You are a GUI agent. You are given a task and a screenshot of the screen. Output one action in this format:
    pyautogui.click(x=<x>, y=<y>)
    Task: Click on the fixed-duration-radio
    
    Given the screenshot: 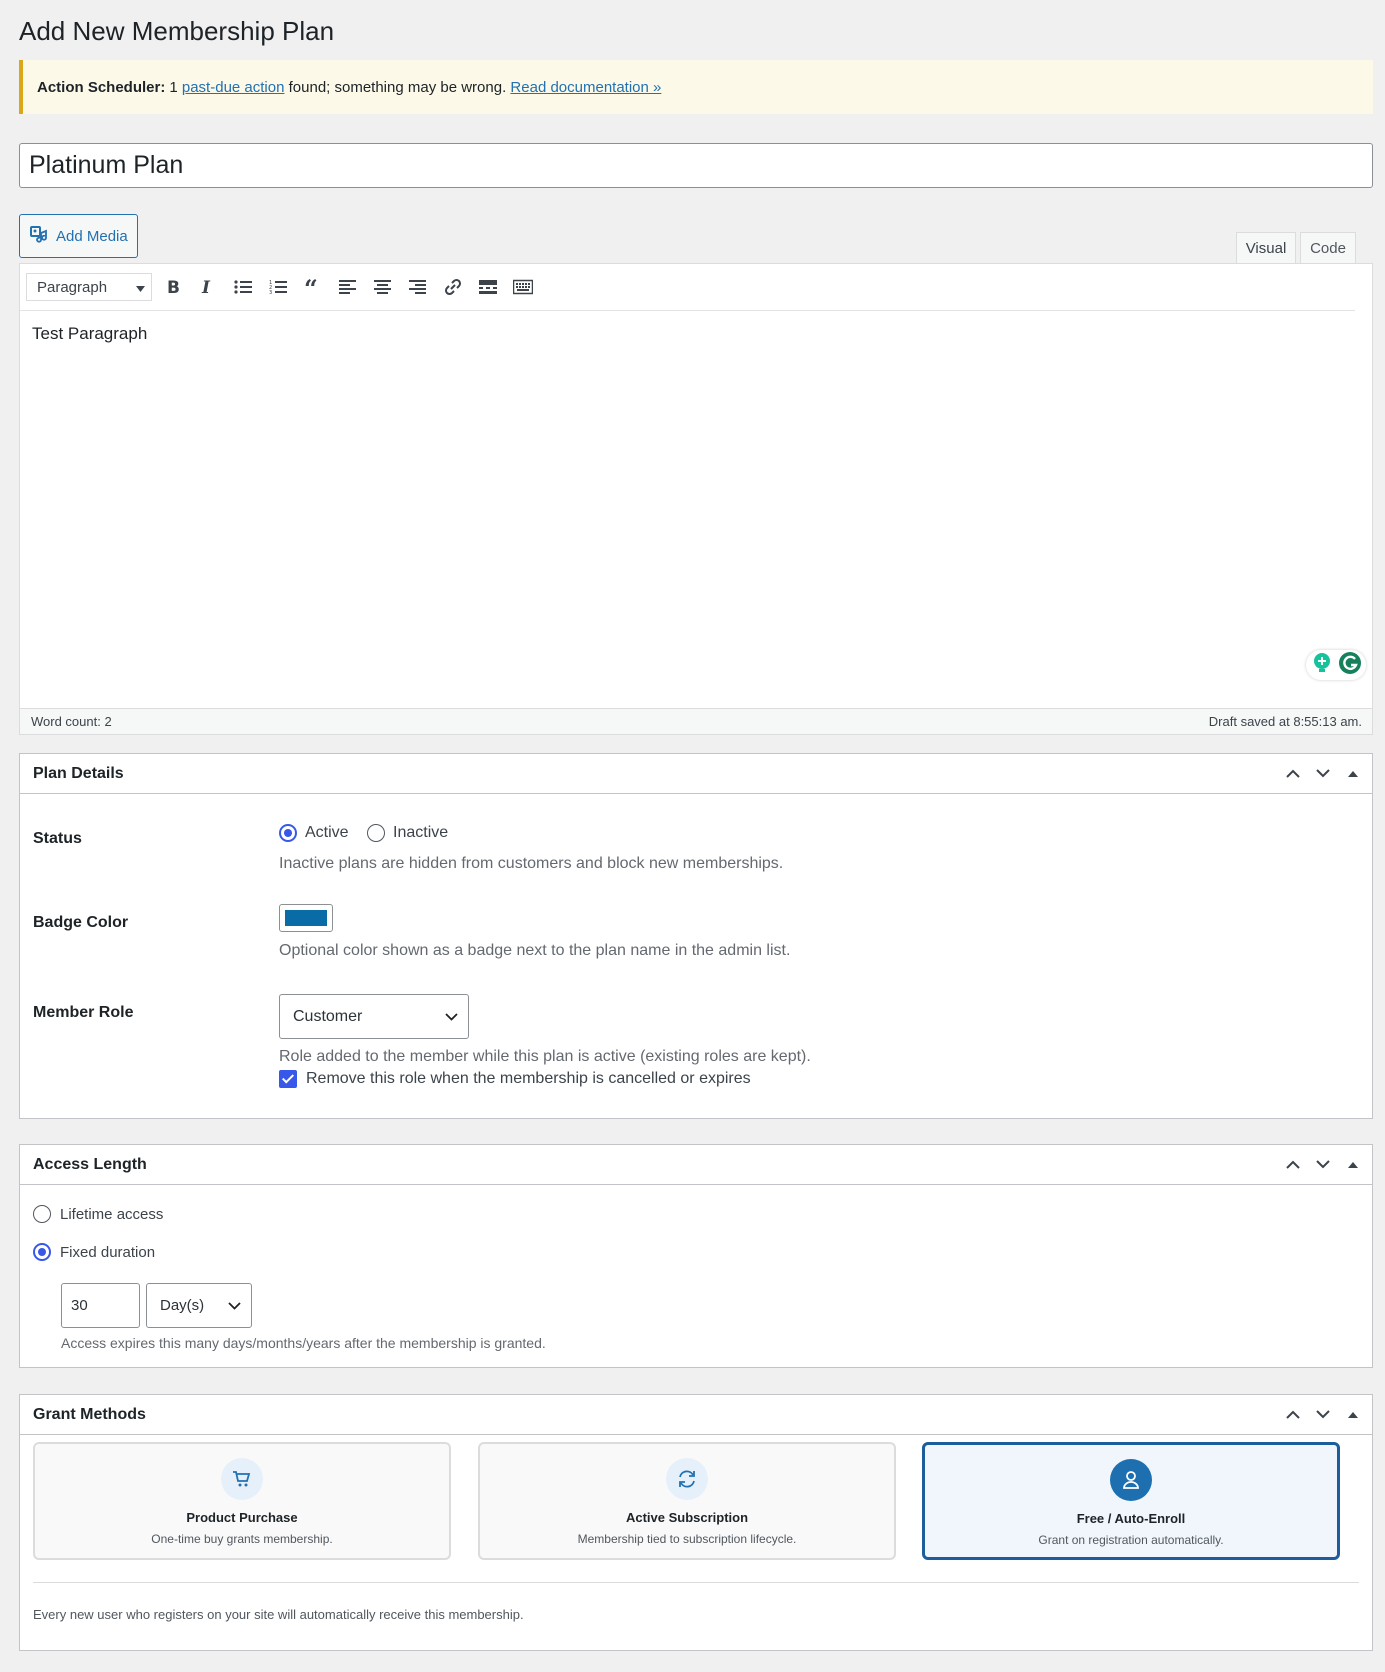 What is the action you would take?
    pyautogui.click(x=42, y=1252)
    